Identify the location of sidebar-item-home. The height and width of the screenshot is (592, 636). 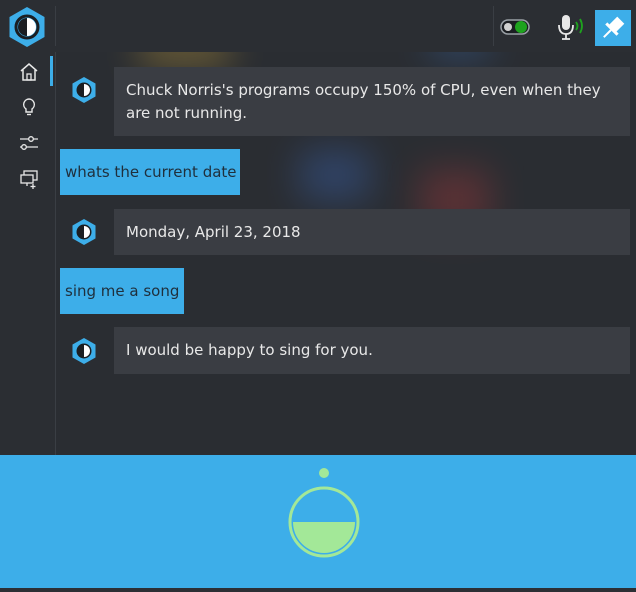
(29, 72).